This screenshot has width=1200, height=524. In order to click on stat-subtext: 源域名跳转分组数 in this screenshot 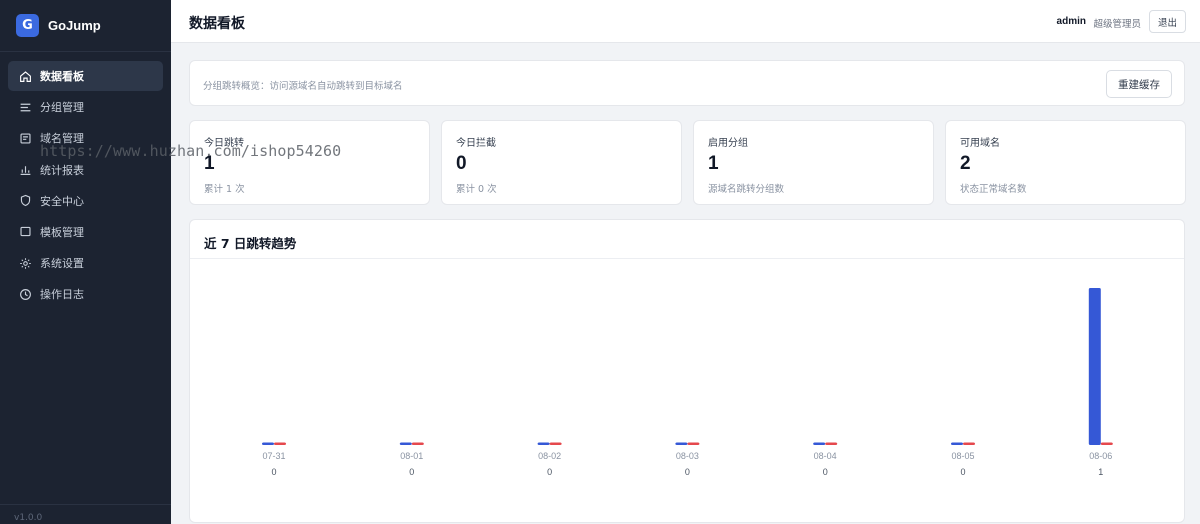, I will do `click(746, 189)`.